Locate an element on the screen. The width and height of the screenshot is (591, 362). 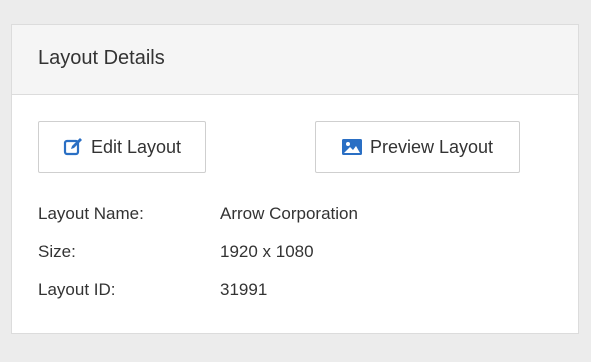
detail-row-size: Size: 1920 x 1080 is located at coordinates (198, 252).